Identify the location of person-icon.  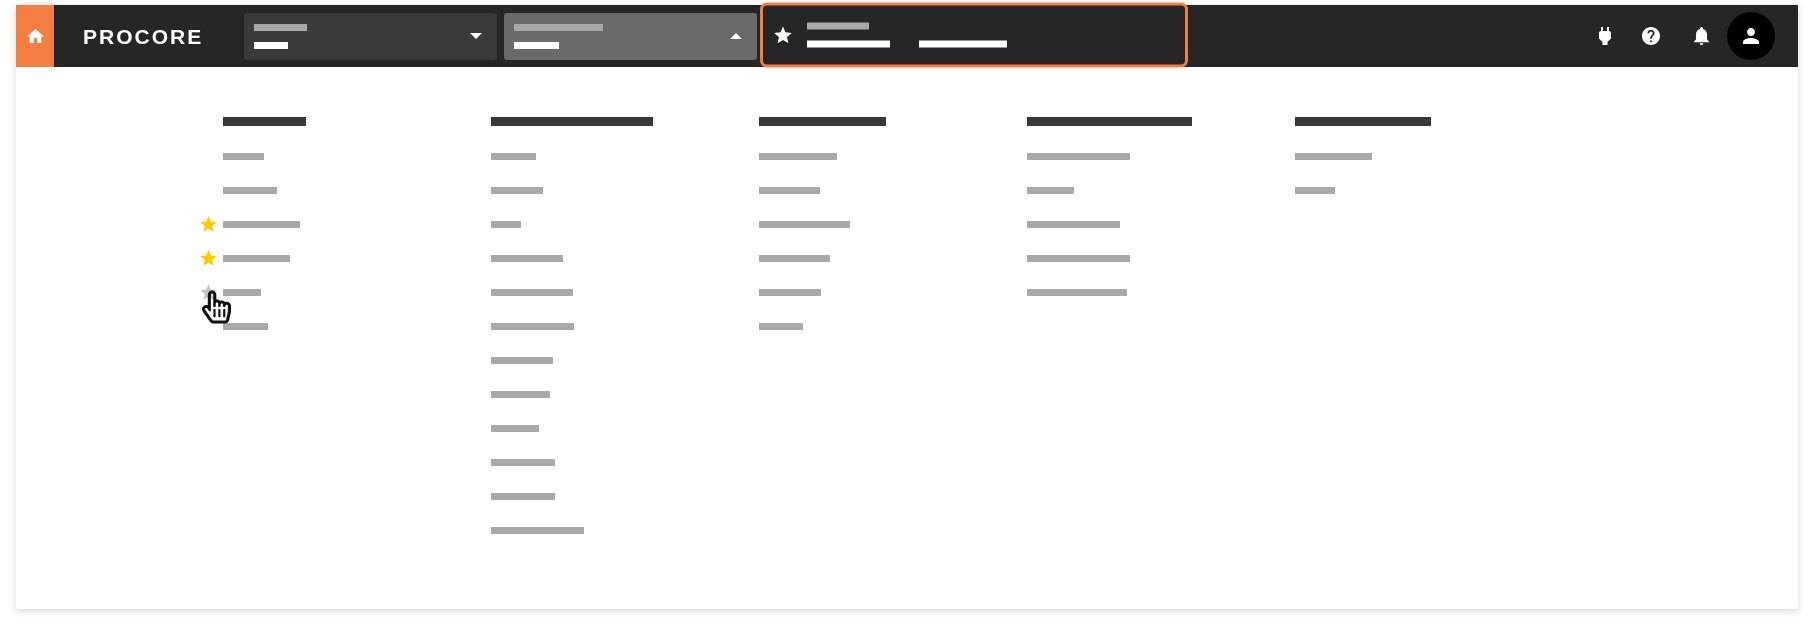
(1751, 36).